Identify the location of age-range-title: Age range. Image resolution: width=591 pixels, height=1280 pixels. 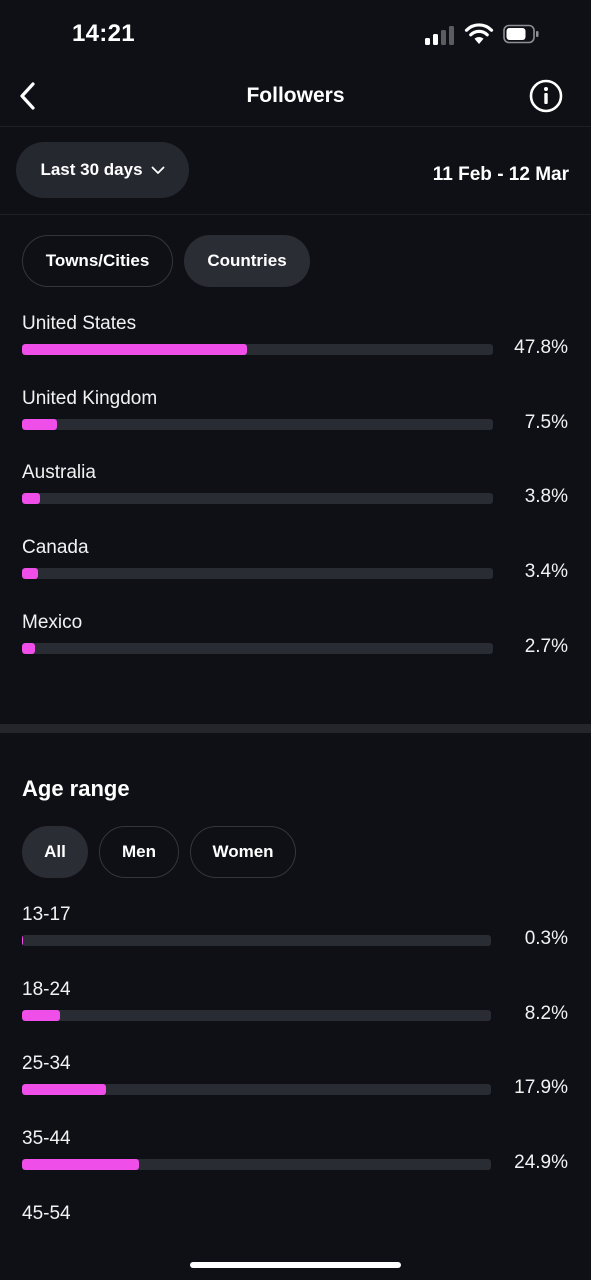
(76, 788).